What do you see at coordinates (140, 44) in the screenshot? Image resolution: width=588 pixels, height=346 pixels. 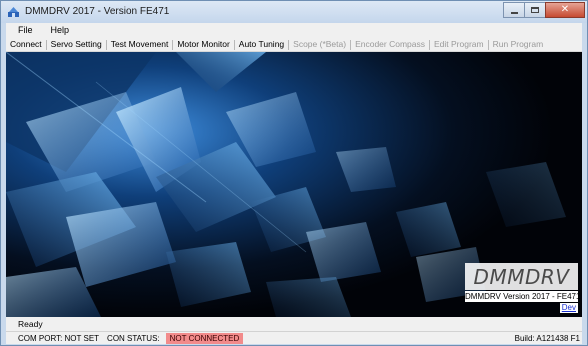 I see `test-movement-button: Test Movement` at bounding box center [140, 44].